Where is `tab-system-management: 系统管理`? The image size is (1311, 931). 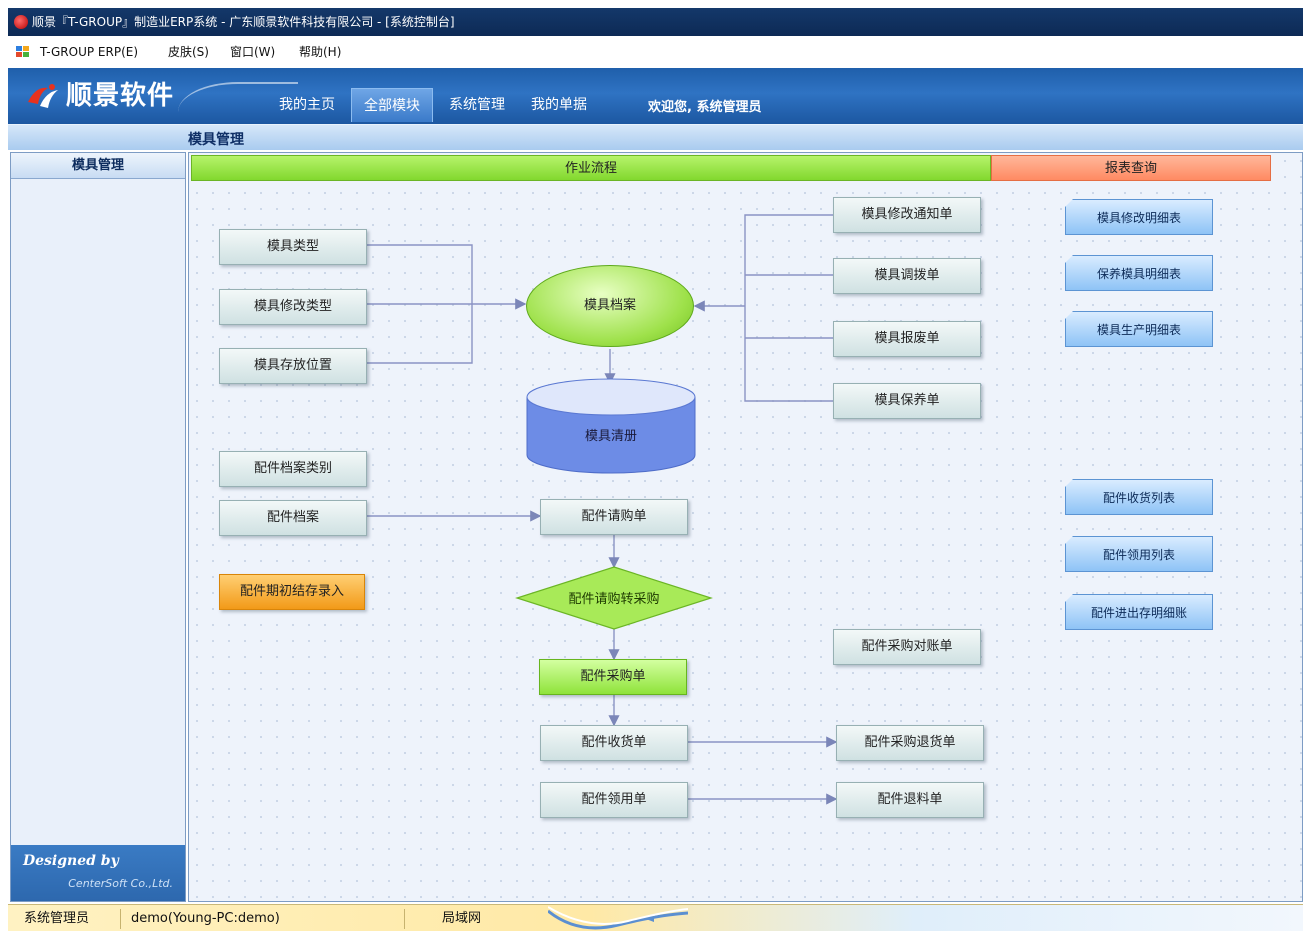 tab-system-management: 系统管理 is located at coordinates (477, 105).